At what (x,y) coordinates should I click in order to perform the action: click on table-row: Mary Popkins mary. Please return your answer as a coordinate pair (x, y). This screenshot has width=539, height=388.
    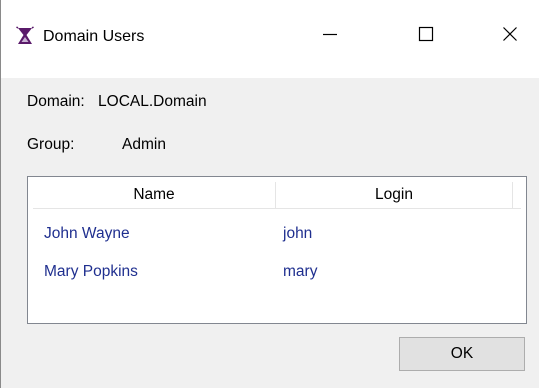
    Looking at the image, I should click on (277, 272).